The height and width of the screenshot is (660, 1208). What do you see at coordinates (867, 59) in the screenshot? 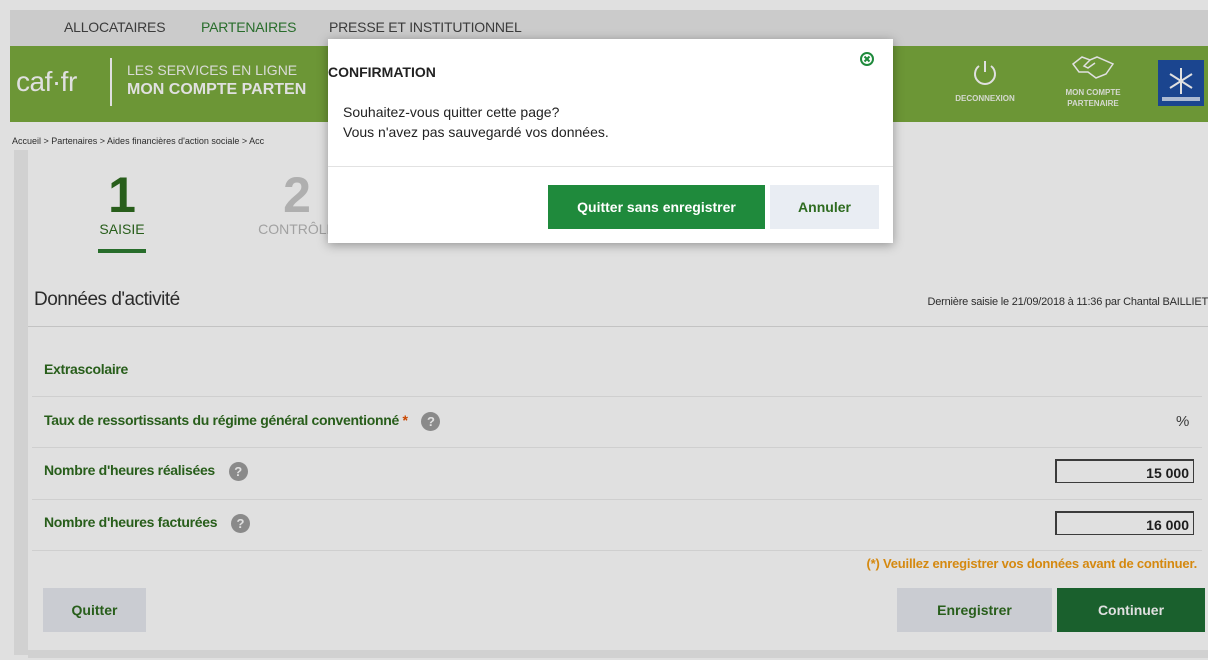
I see `close-circle-icon` at bounding box center [867, 59].